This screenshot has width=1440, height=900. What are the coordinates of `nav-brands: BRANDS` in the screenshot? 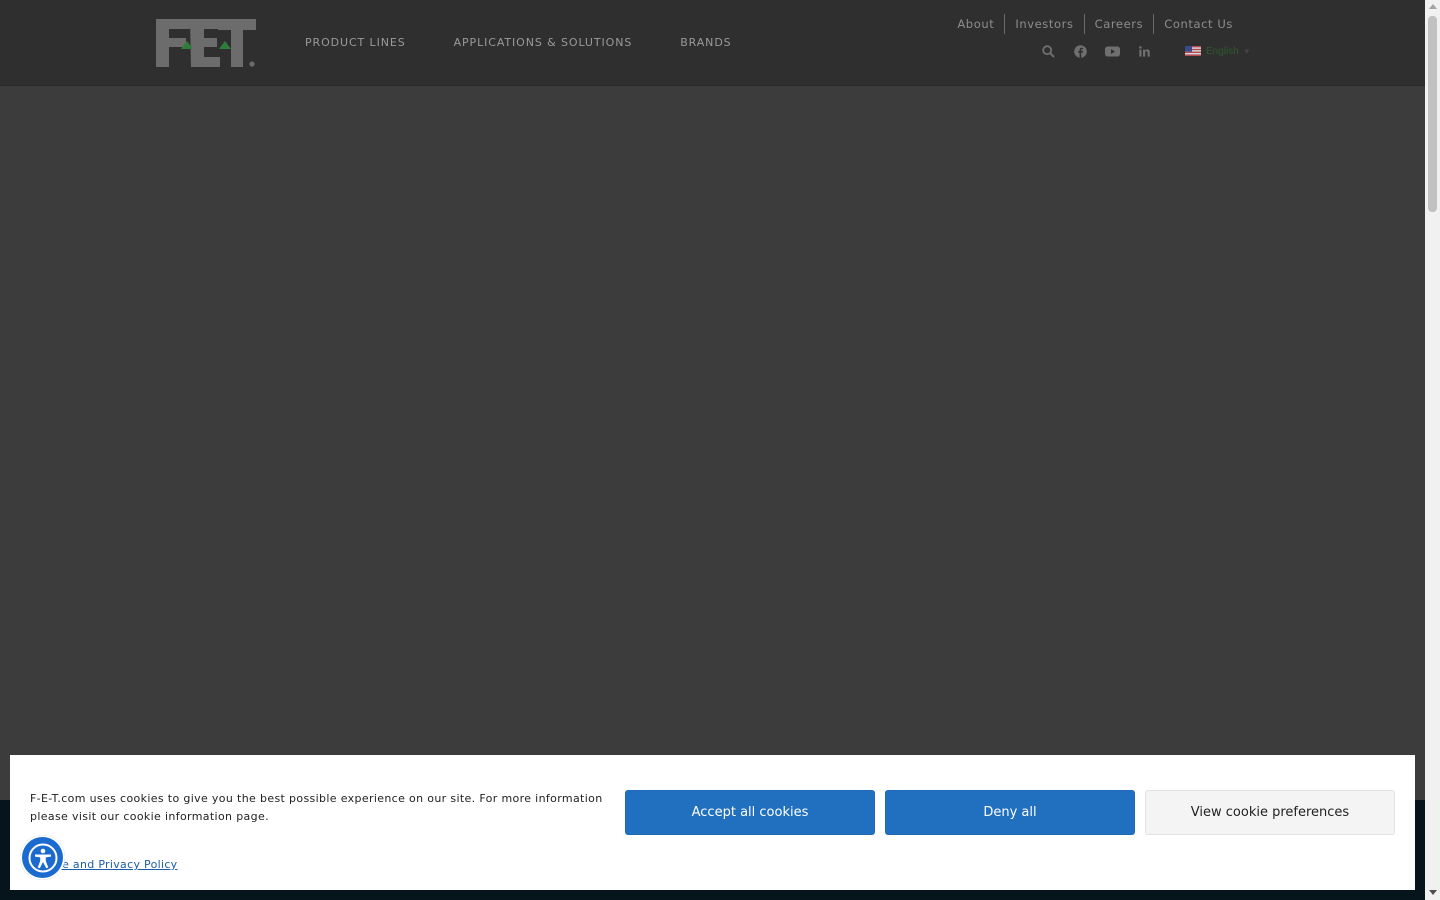 It's located at (705, 42).